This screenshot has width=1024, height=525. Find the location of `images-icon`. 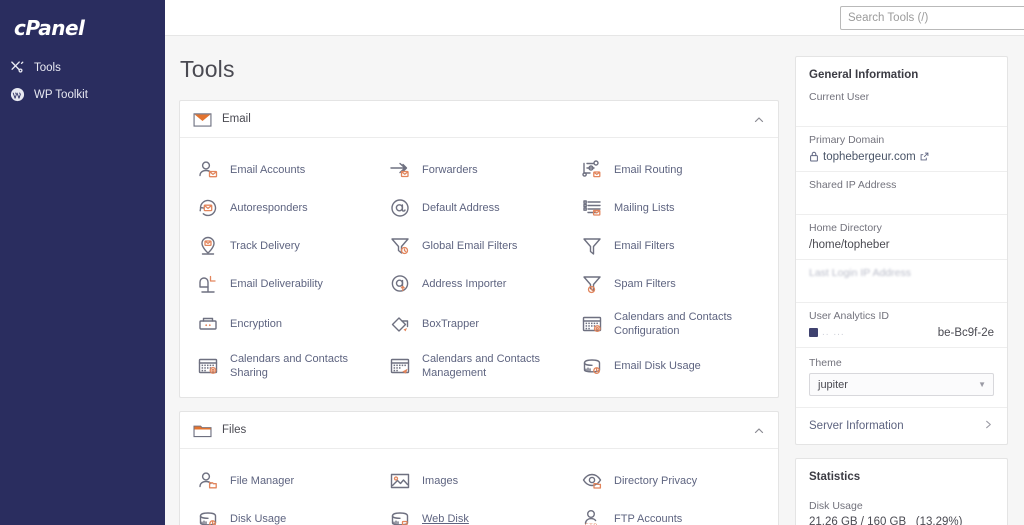

images-icon is located at coordinates (400, 481).